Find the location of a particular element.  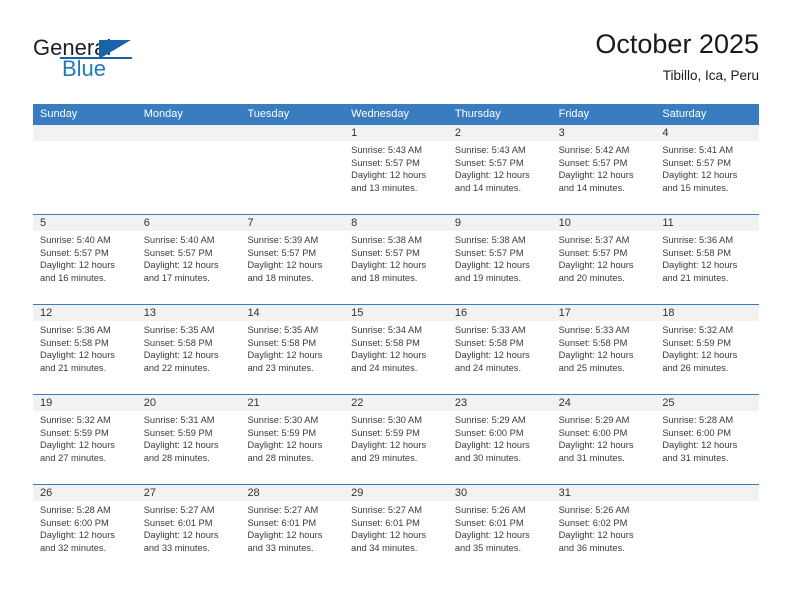

day-number: 22 is located at coordinates (357, 403).